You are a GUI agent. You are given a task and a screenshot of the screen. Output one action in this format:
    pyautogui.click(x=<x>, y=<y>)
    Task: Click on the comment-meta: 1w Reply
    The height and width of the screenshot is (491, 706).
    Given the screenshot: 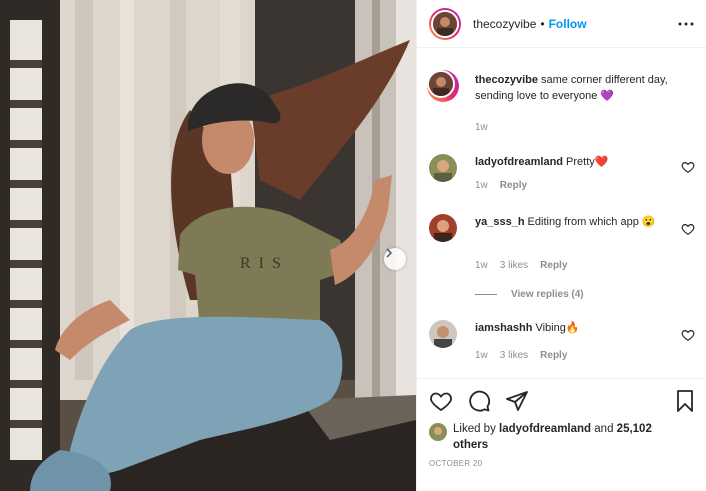 What is the action you would take?
    pyautogui.click(x=501, y=185)
    